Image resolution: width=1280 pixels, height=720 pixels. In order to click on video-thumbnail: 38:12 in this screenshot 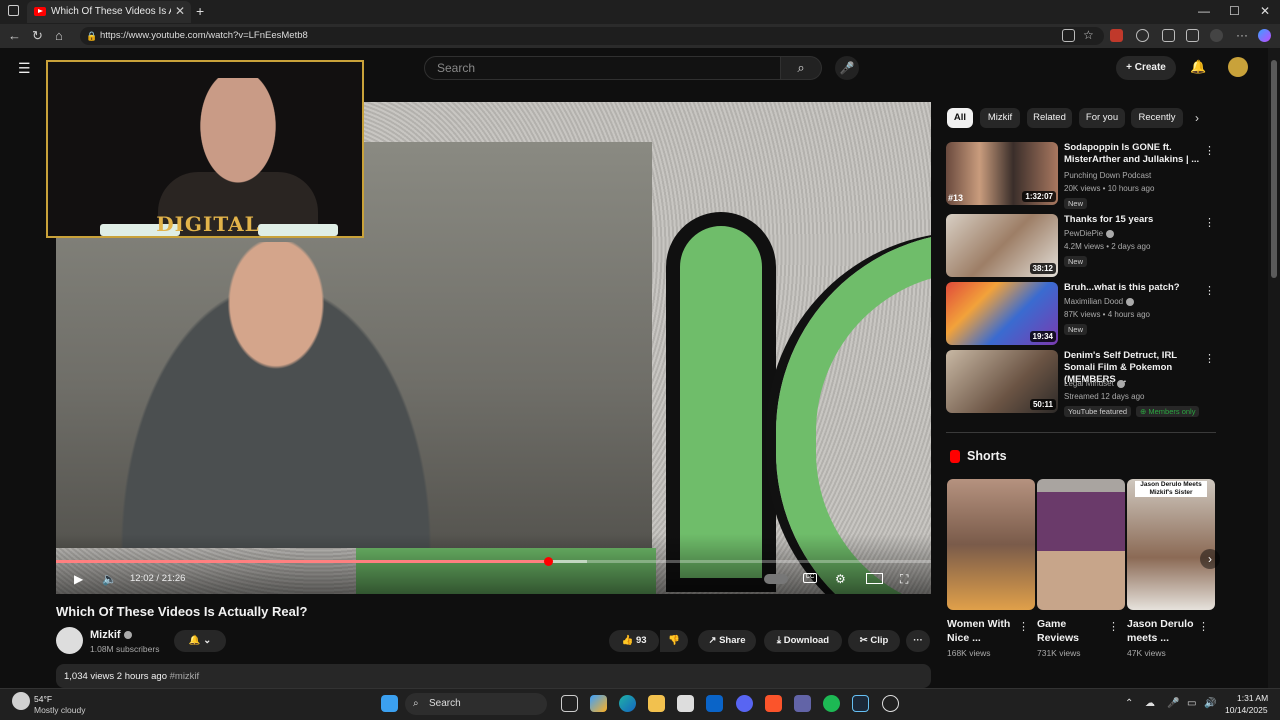, I will do `click(1002, 245)`.